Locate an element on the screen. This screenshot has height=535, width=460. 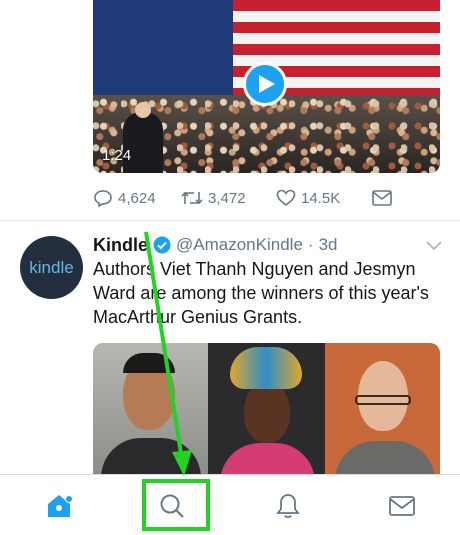
play-button is located at coordinates (265, 84).